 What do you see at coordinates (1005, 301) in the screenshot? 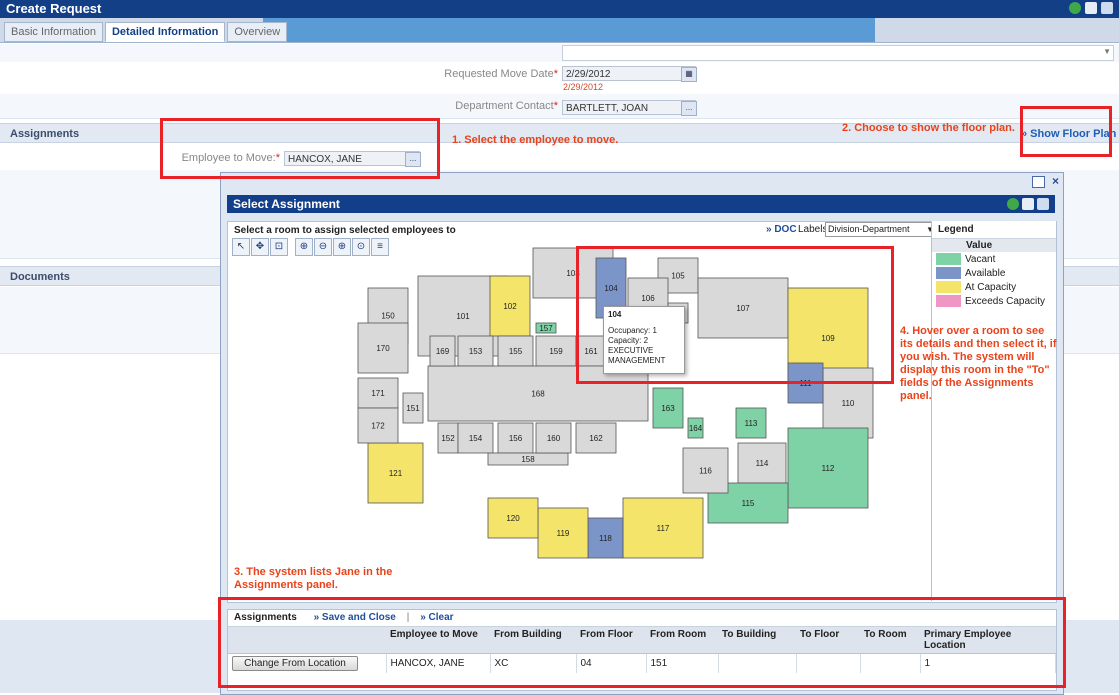
I see `legend-label: Exceeds Capacity` at bounding box center [1005, 301].